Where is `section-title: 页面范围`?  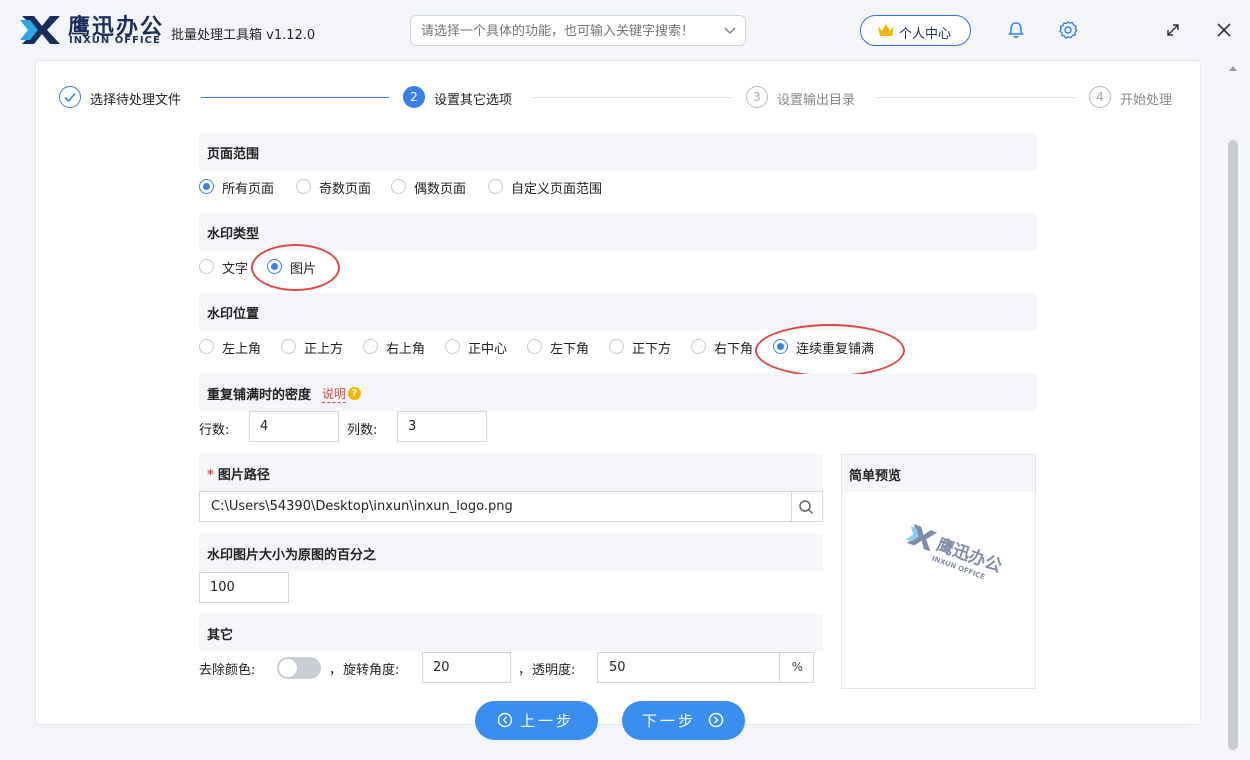
section-title: 页面范围 is located at coordinates (233, 154).